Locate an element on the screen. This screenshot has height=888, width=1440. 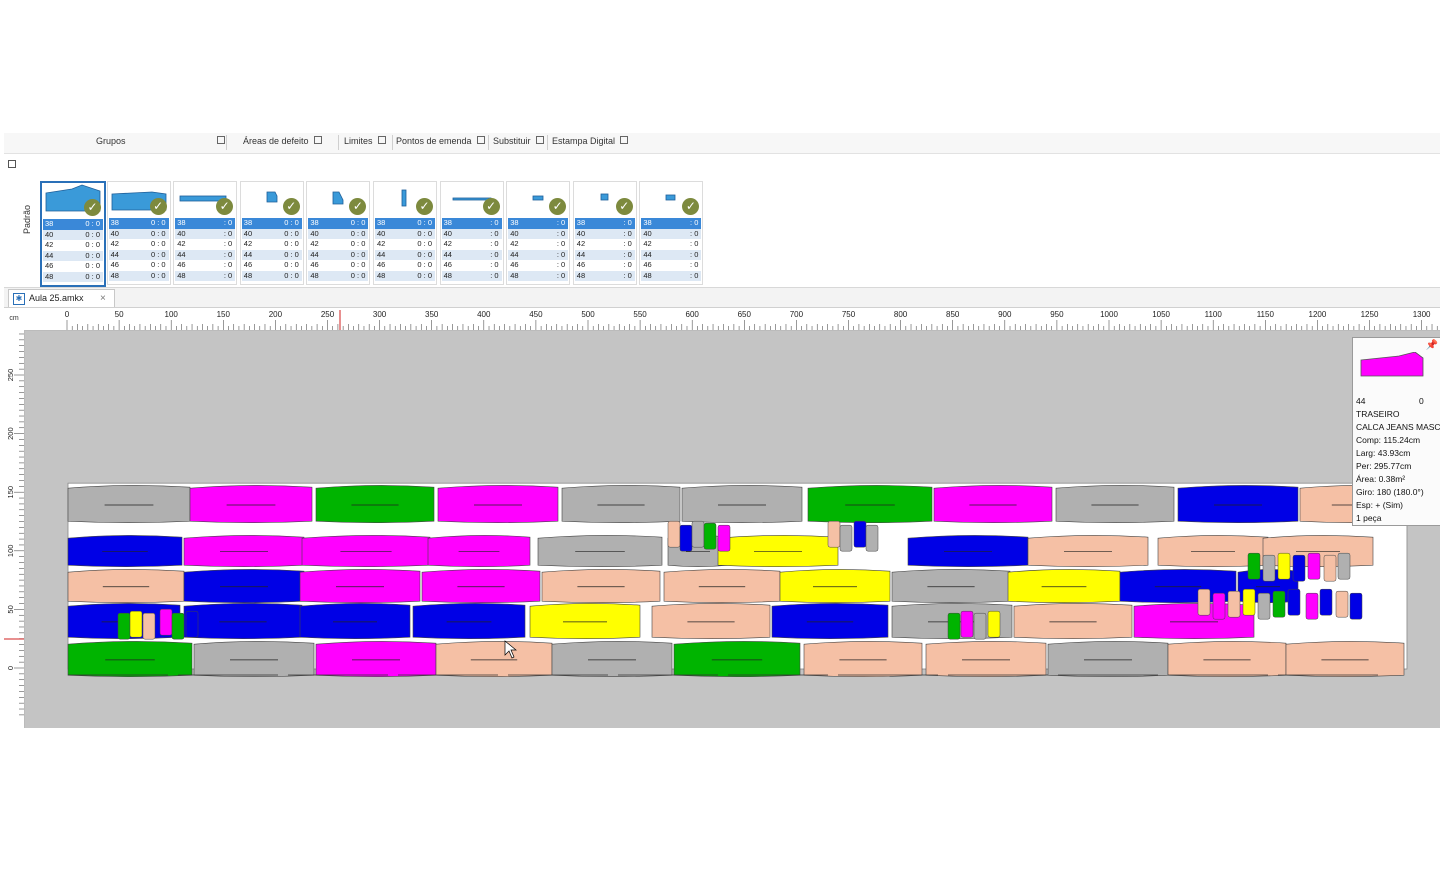
close-icon: × is located at coordinates (103, 298).